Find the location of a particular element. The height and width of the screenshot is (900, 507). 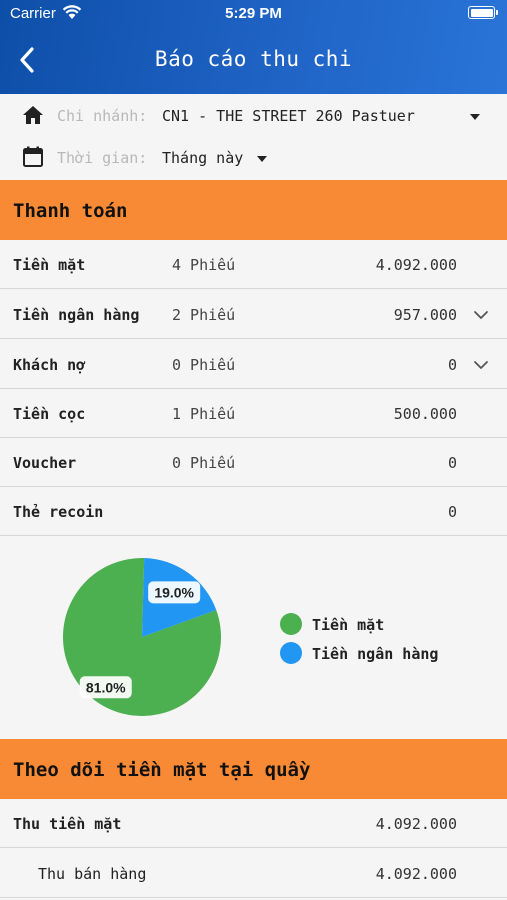

cash-row-sales: Thu bán hàng 4.092.000 is located at coordinates (253, 873).